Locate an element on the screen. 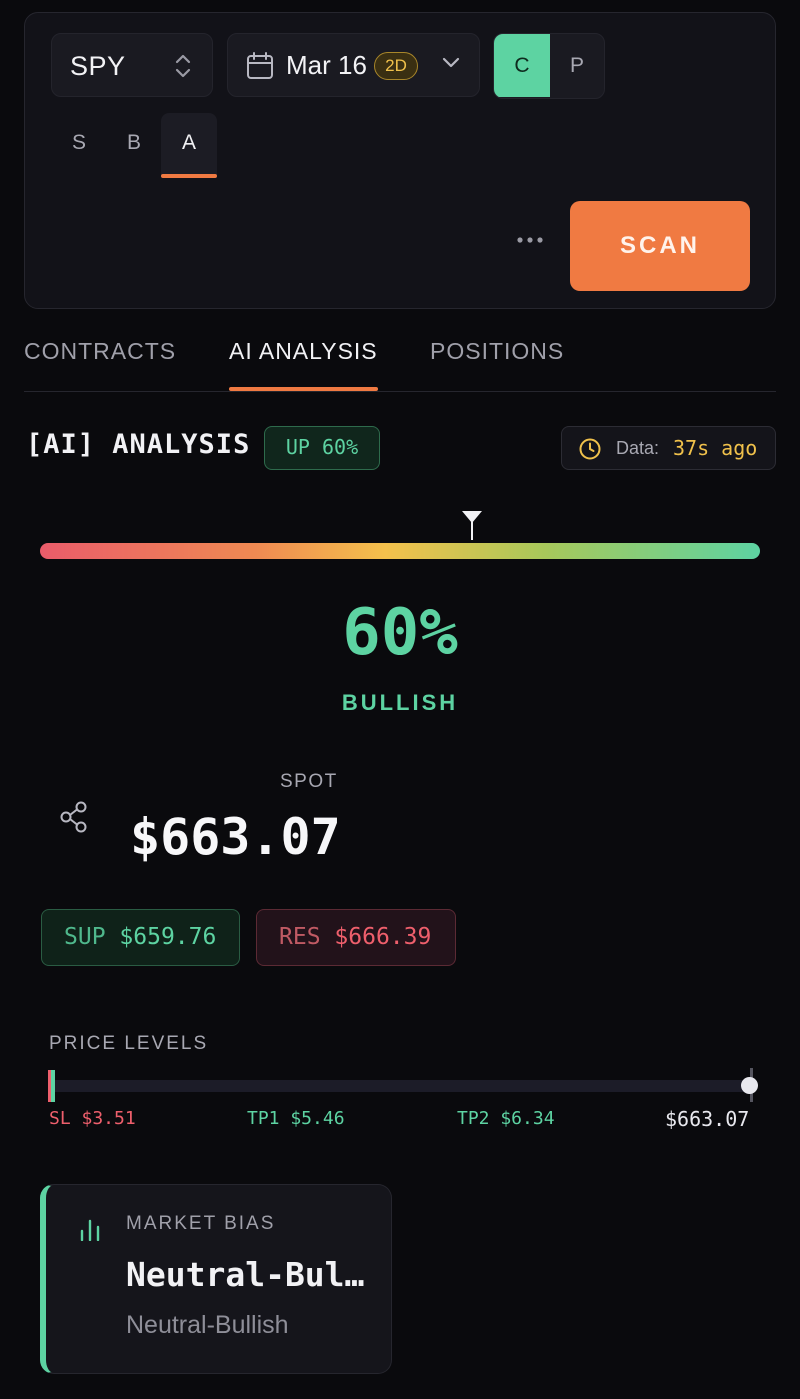 The width and height of the screenshot is (800, 1399). spot-marker is located at coordinates (749, 1085).